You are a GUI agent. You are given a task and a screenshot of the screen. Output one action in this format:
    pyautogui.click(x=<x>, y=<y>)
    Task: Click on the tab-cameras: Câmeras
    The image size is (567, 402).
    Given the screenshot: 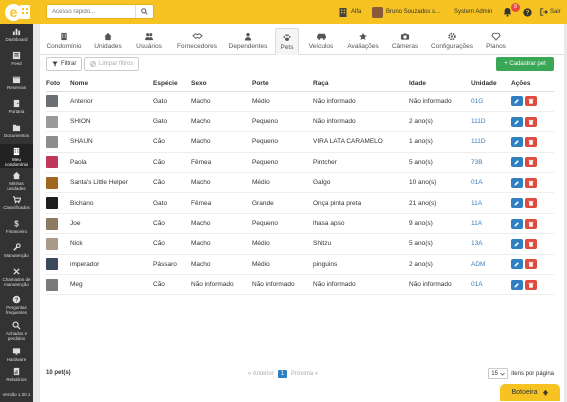 What is the action you would take?
    pyautogui.click(x=405, y=41)
    